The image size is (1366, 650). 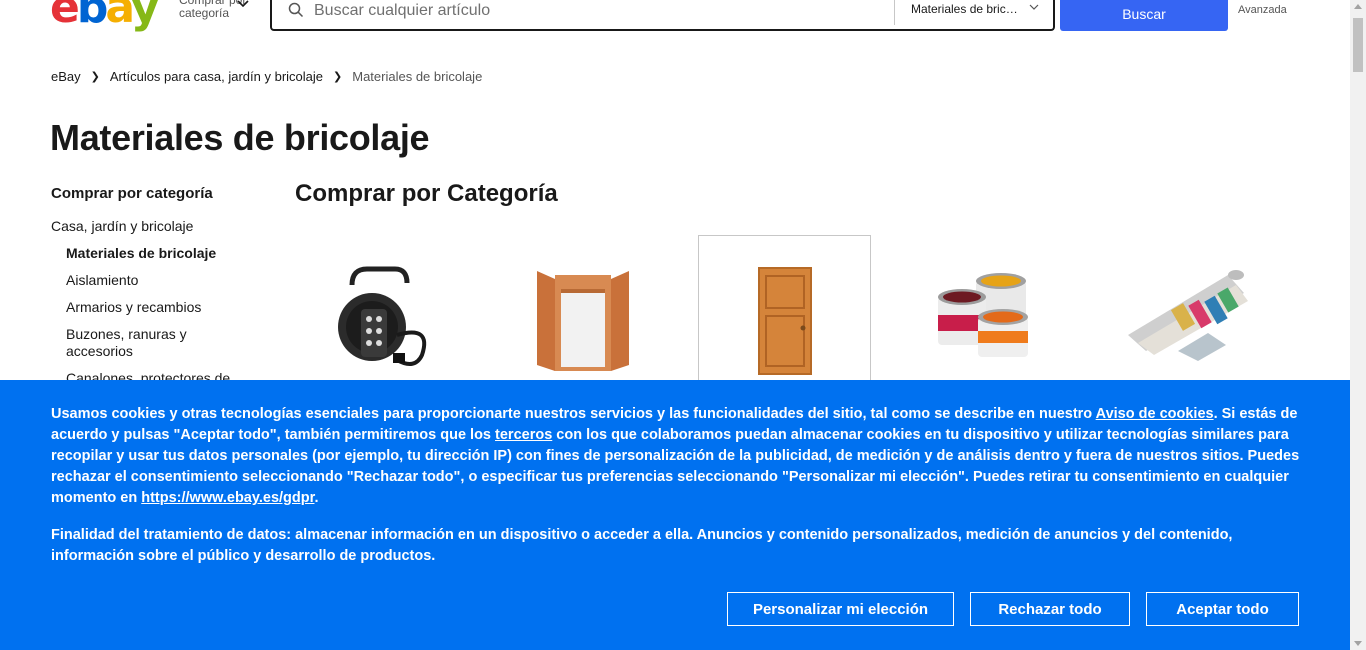 What do you see at coordinates (1144, 15) in the screenshot?
I see `search-button: Buscar` at bounding box center [1144, 15].